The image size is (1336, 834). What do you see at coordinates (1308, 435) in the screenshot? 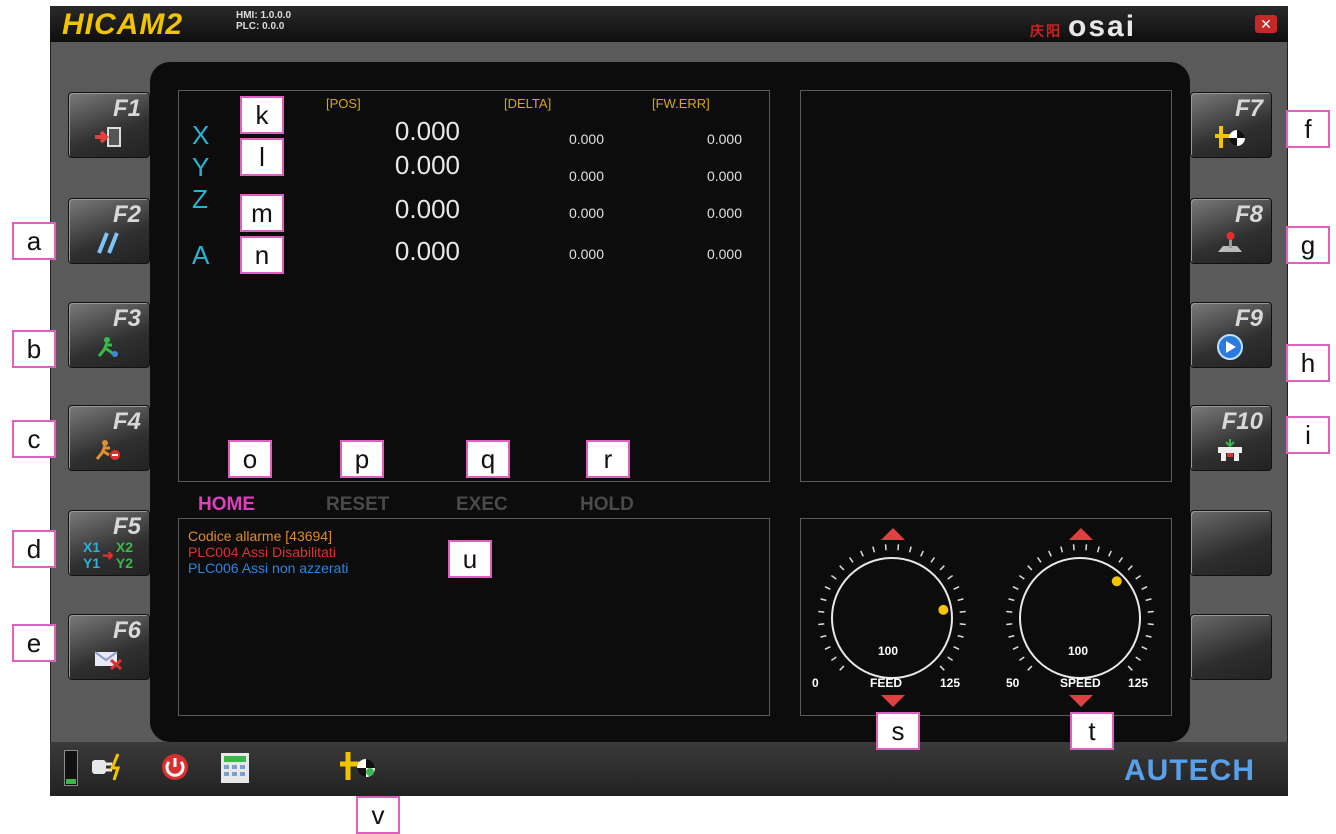
I see `callout-i: i` at bounding box center [1308, 435].